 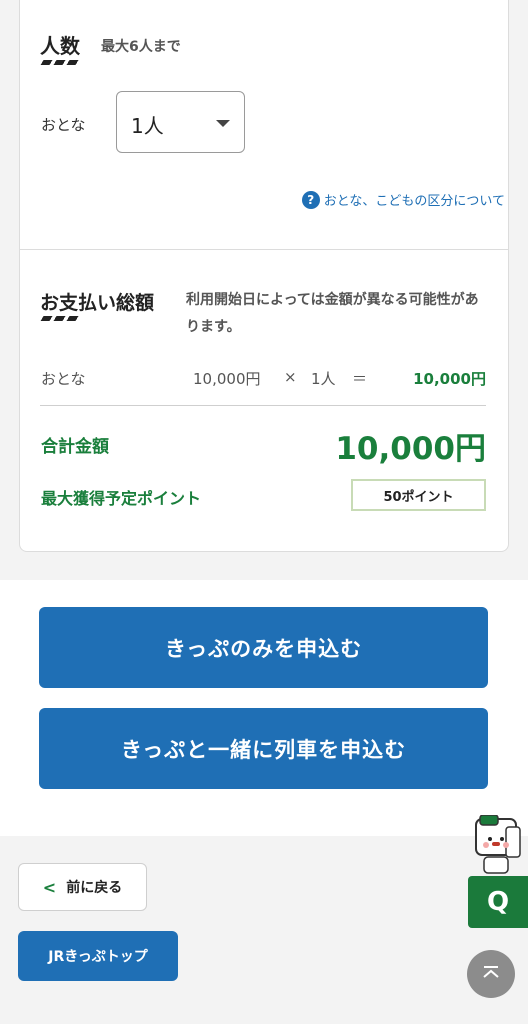 What do you see at coordinates (60, 46) in the screenshot?
I see `people-title: 人数` at bounding box center [60, 46].